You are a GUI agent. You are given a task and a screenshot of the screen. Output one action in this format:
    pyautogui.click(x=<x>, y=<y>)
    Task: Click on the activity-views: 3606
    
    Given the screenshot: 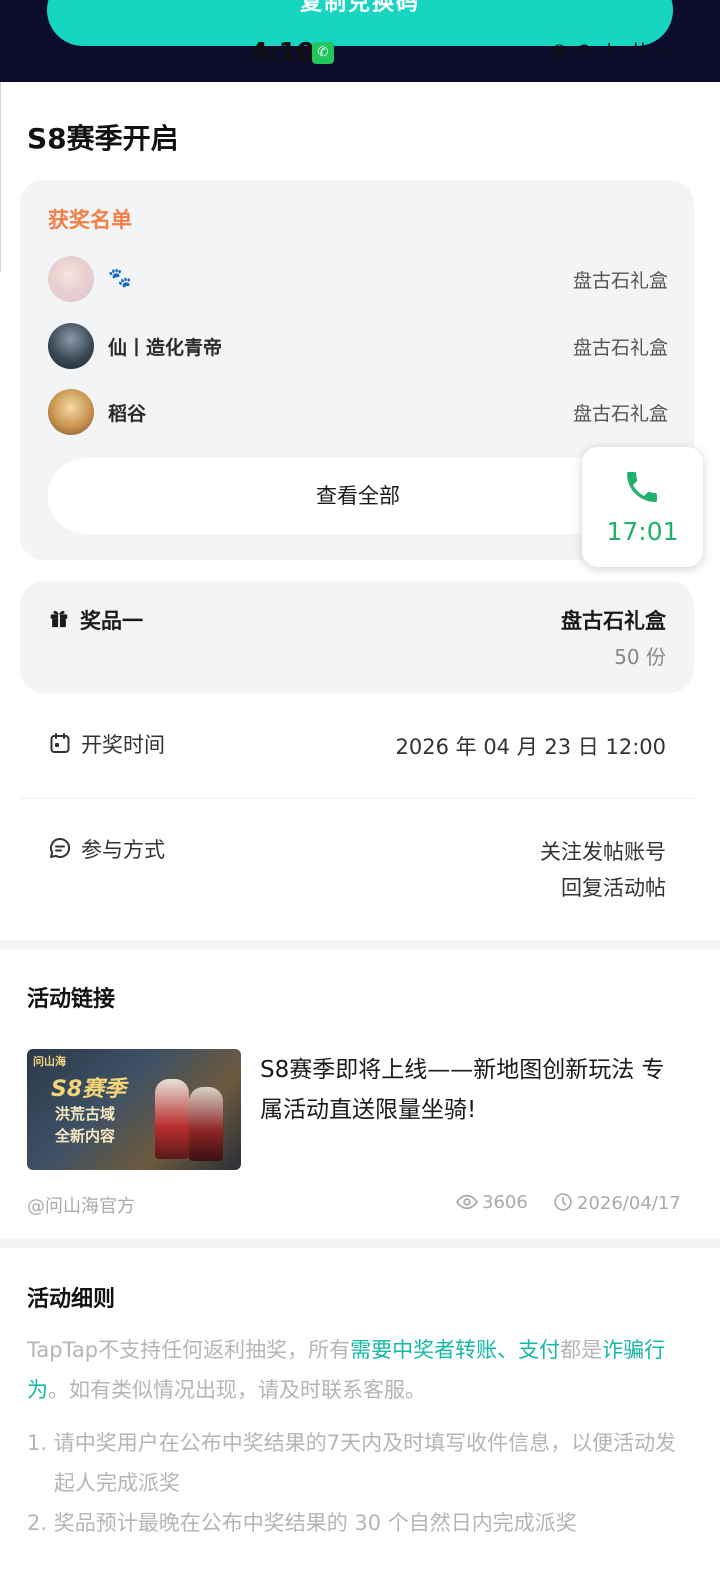 What is the action you would take?
    pyautogui.click(x=492, y=1202)
    